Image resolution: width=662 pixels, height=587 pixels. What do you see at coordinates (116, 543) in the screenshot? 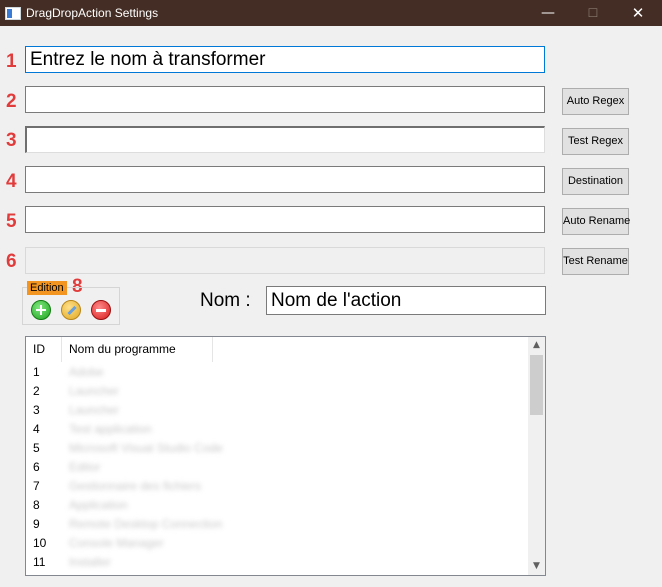
I see `list-item-name: Console Manager` at bounding box center [116, 543].